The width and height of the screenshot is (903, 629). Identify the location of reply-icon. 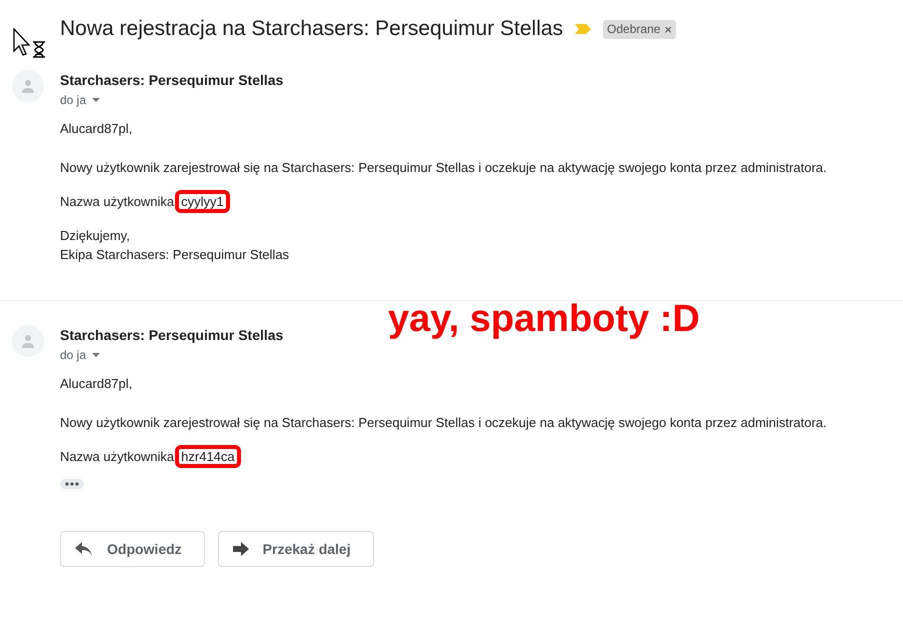
(84, 549).